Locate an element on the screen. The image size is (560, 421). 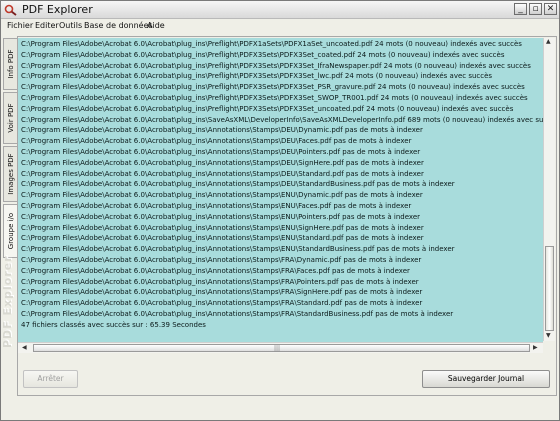
tab-images-pdf-label: Images PDF is located at coordinates (11, 174).